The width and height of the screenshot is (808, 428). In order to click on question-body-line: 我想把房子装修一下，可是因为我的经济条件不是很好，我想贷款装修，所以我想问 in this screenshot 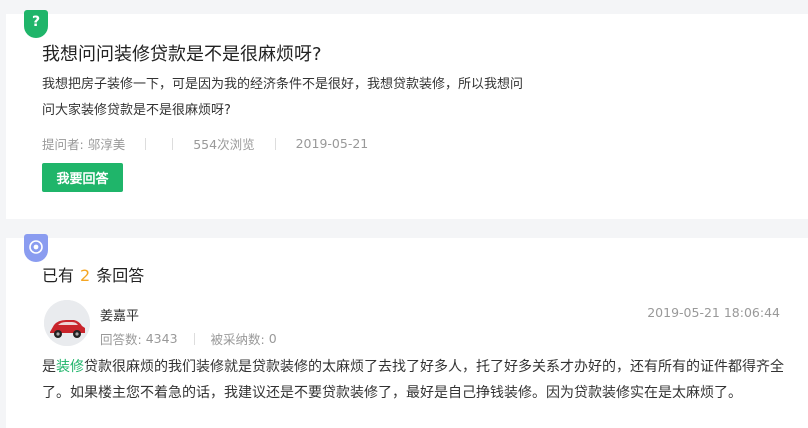, I will do `click(283, 84)`.